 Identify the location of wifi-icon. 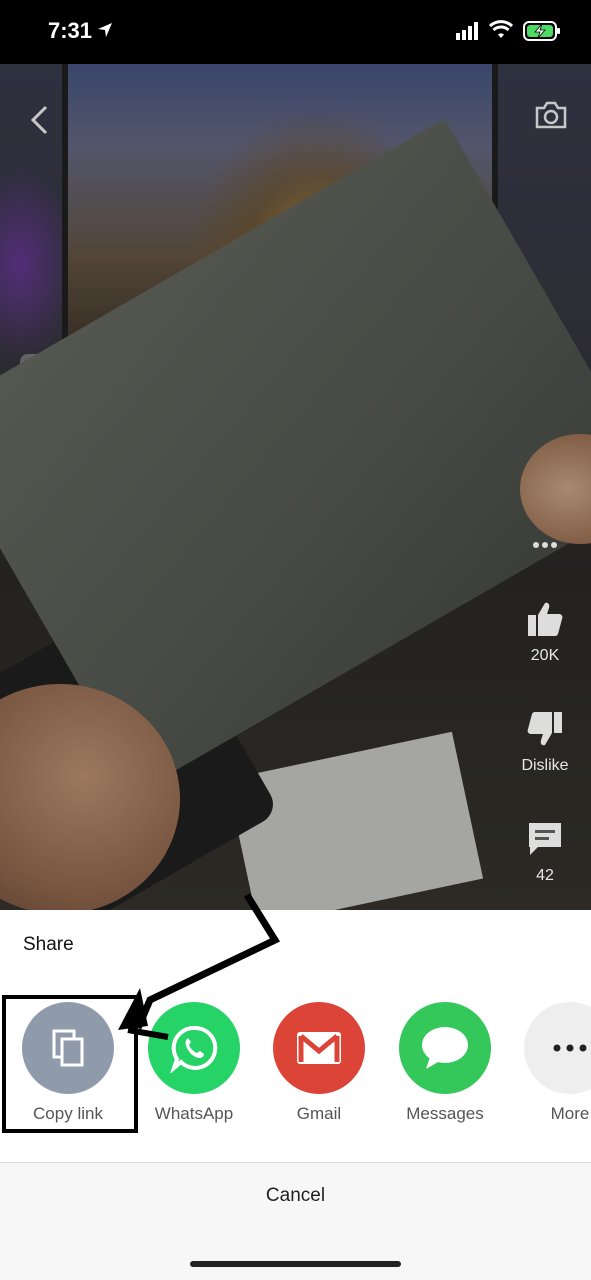
(501, 29).